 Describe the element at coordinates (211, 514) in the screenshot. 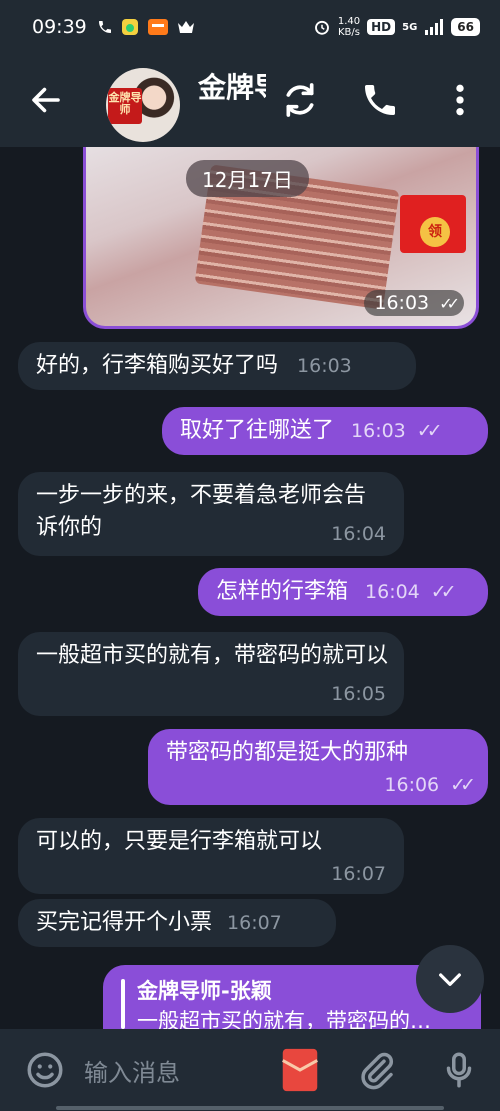

I see `message-bubble-incoming: 一步一步的来，不要着急老师会告诉你的 16:04` at that location.